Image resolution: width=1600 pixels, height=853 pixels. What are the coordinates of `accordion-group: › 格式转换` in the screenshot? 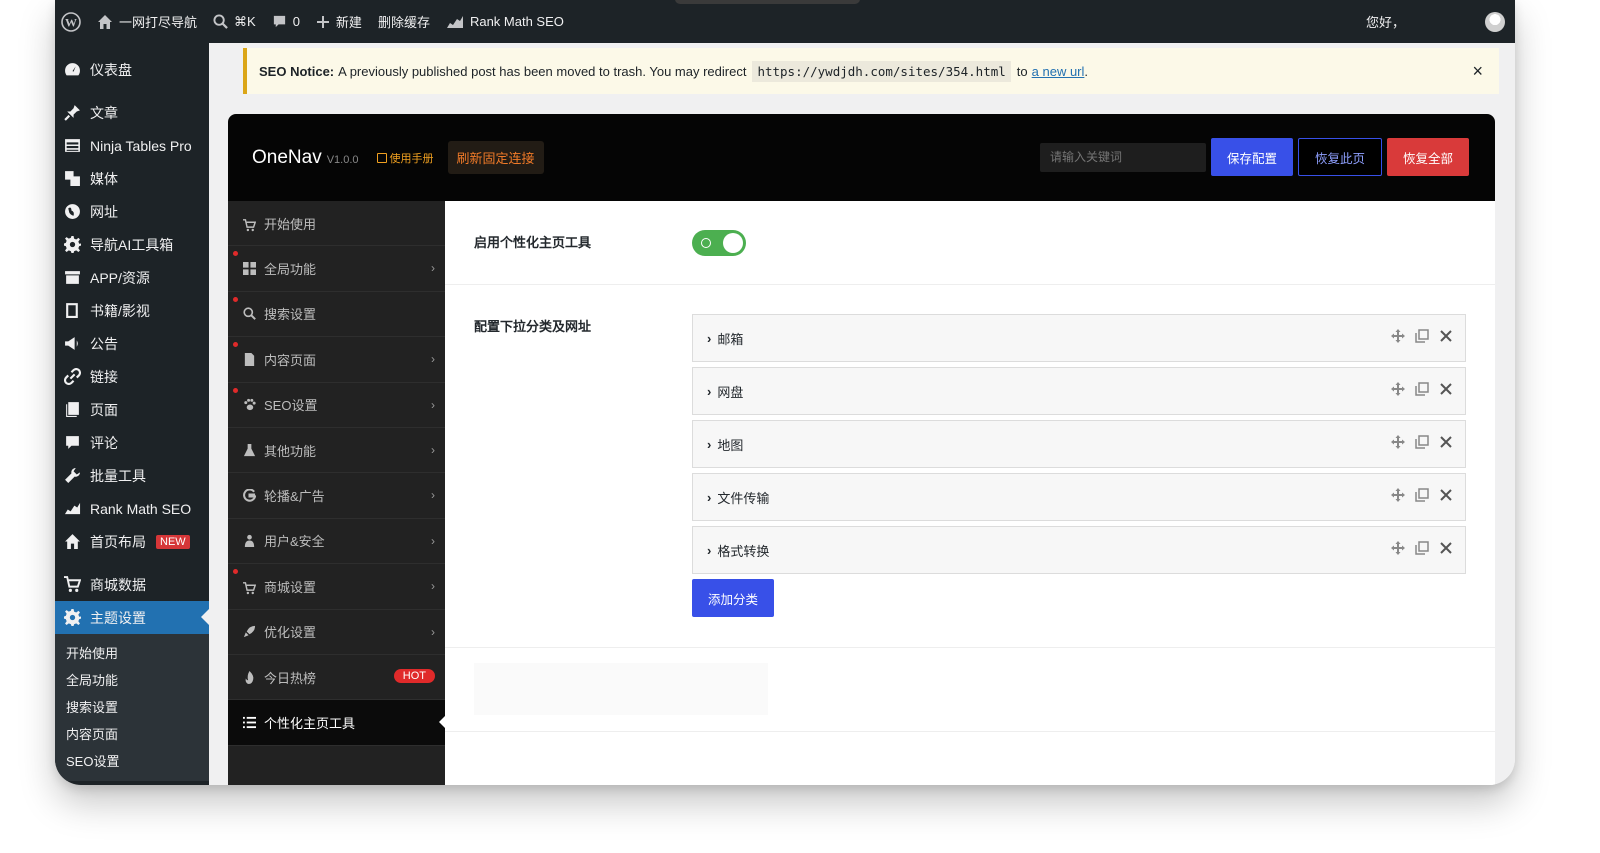 It's located at (1079, 550).